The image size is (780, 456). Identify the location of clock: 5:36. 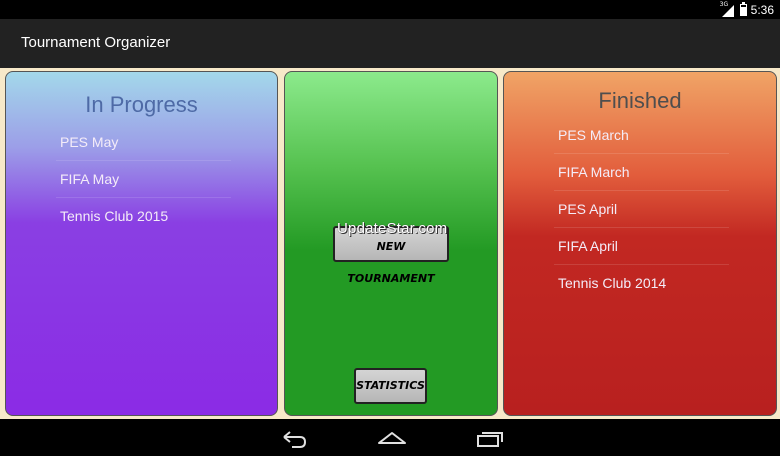
(762, 9).